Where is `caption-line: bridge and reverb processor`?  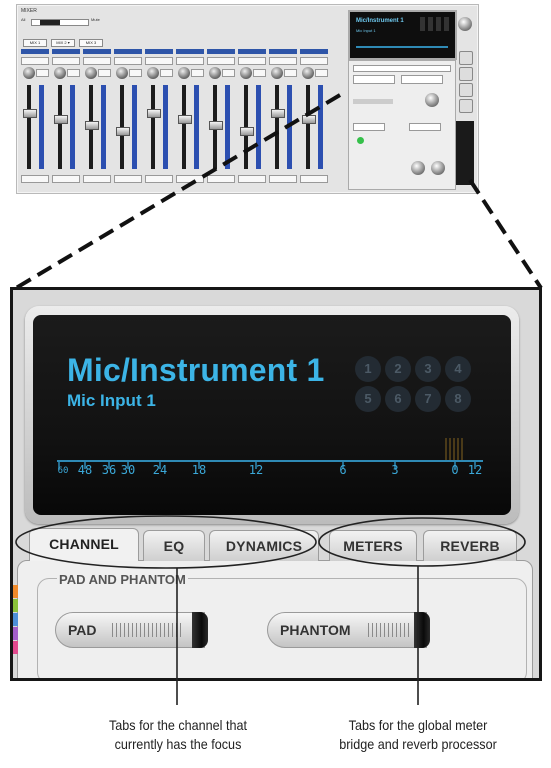
caption-line: bridge and reverb processor is located at coordinates (418, 744).